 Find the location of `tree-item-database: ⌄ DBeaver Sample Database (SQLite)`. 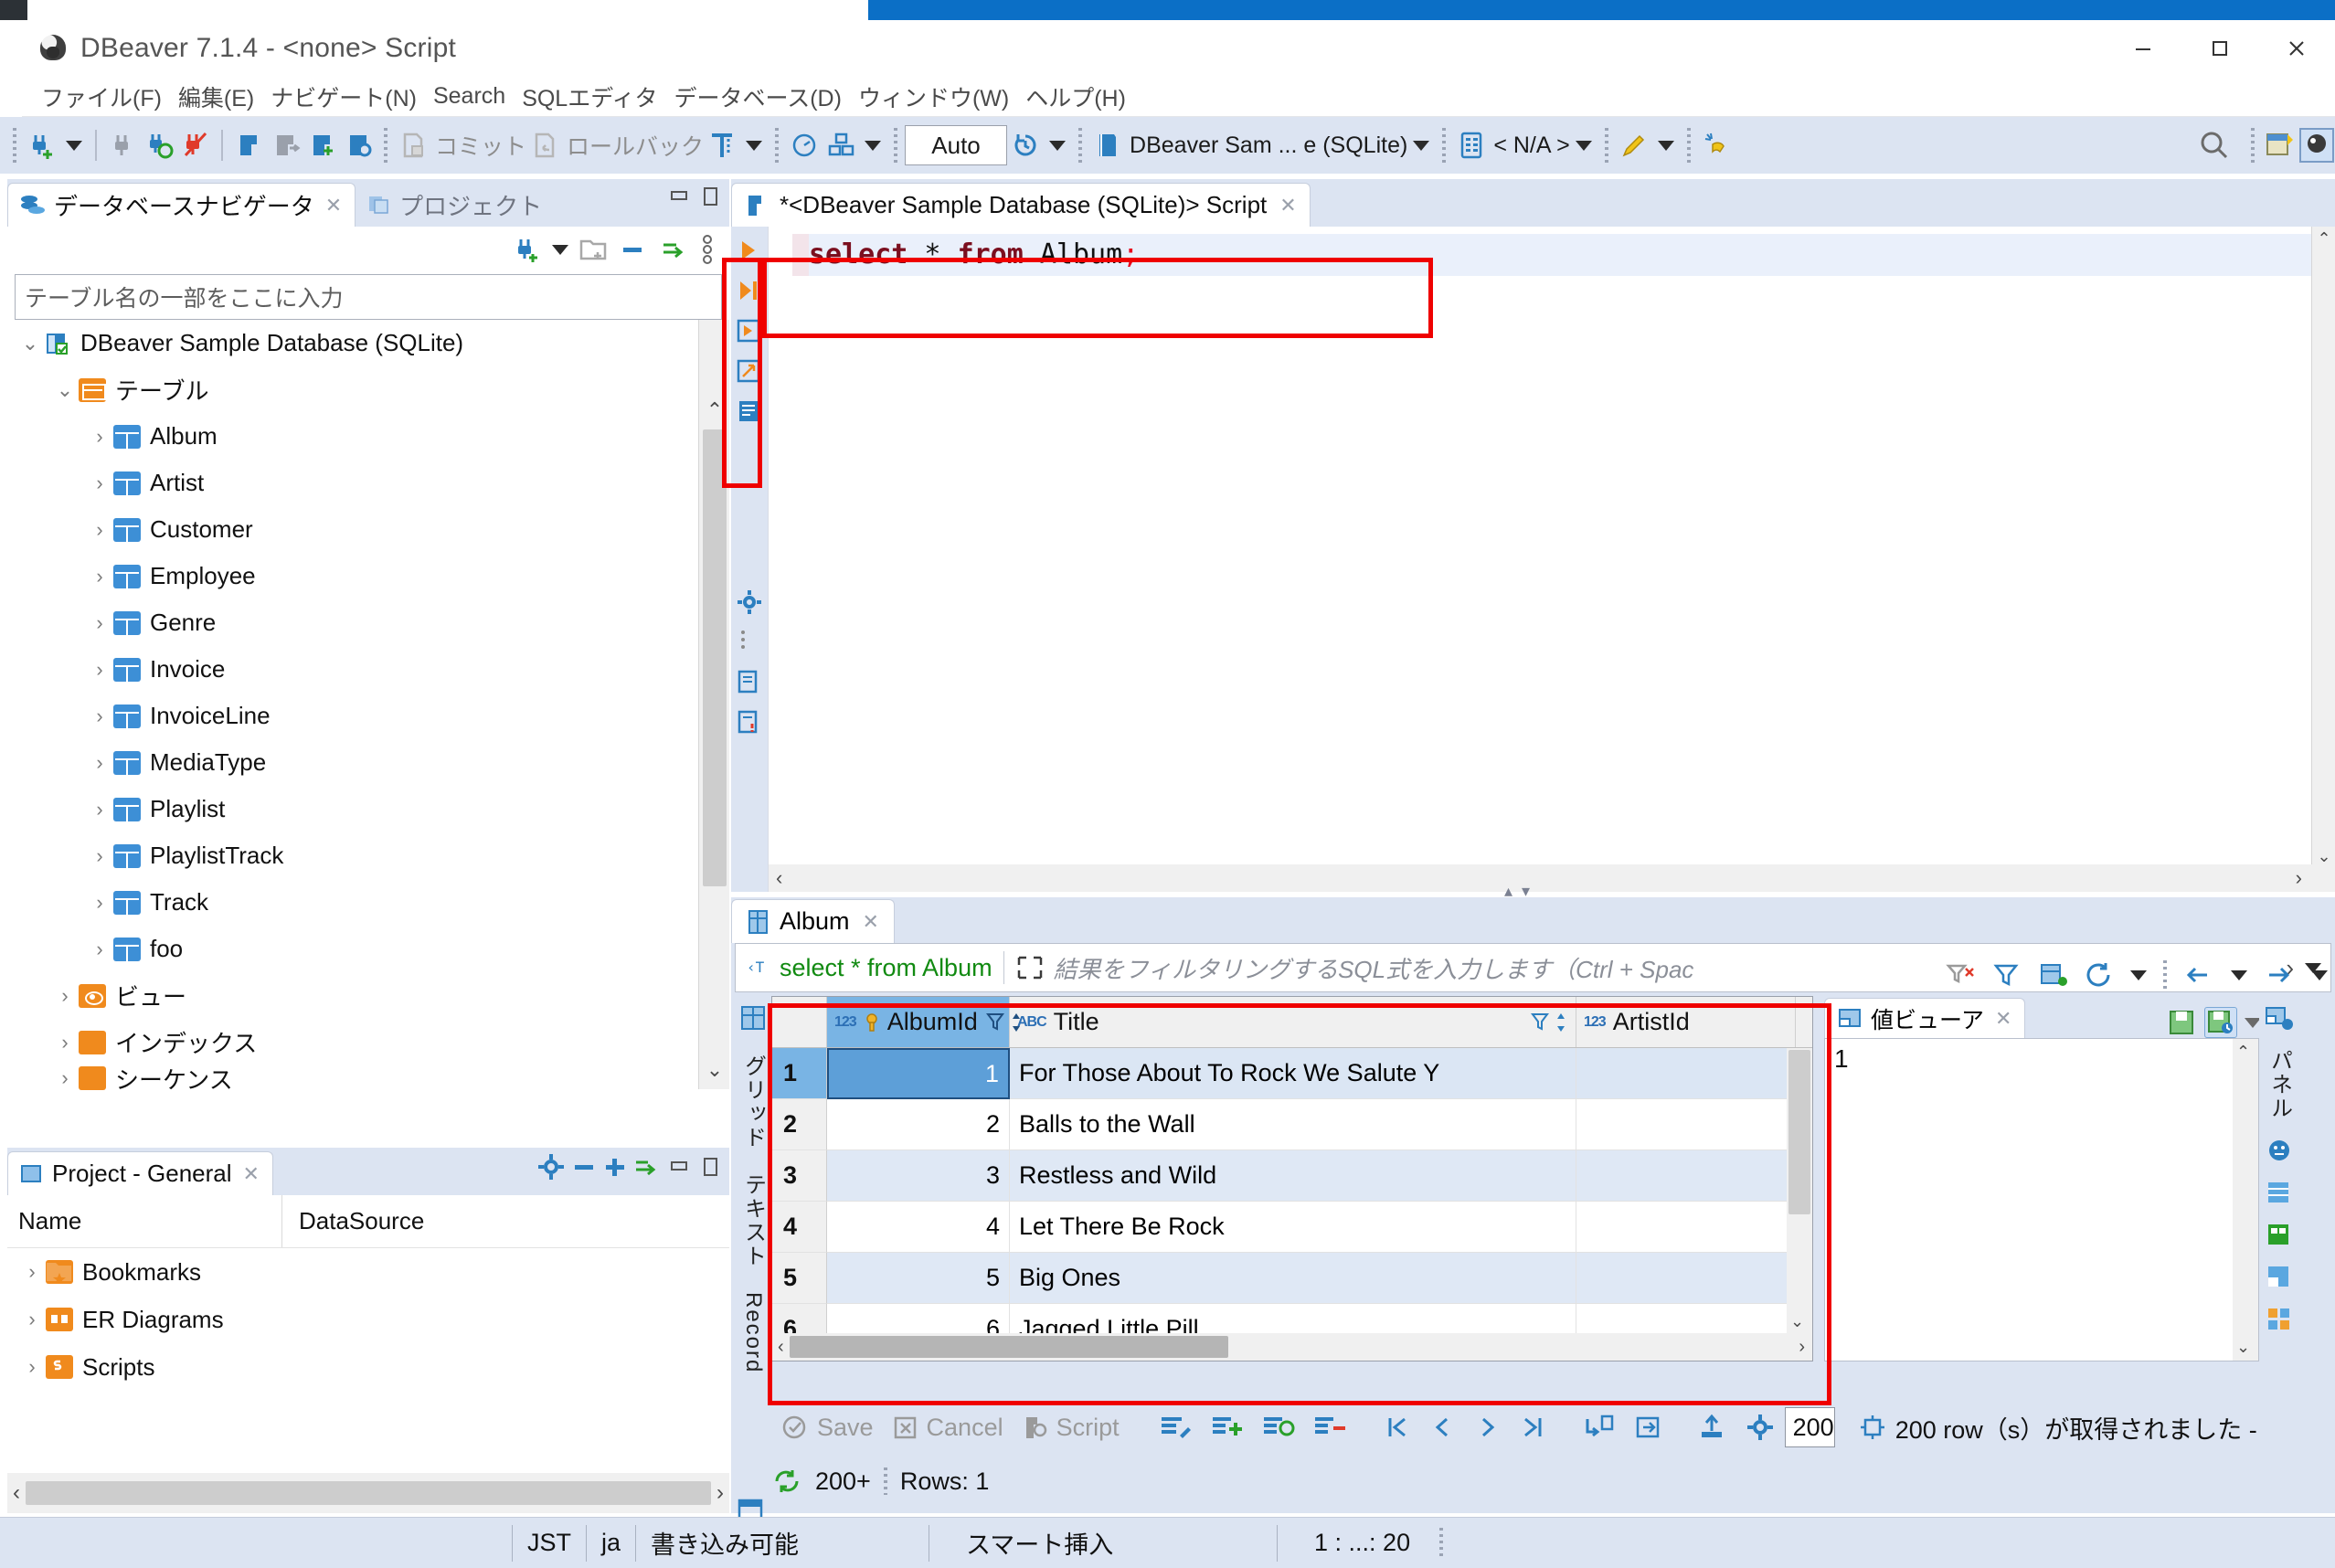

tree-item-database: ⌄ DBeaver Sample Database (SQLite) is located at coordinates (368, 343).